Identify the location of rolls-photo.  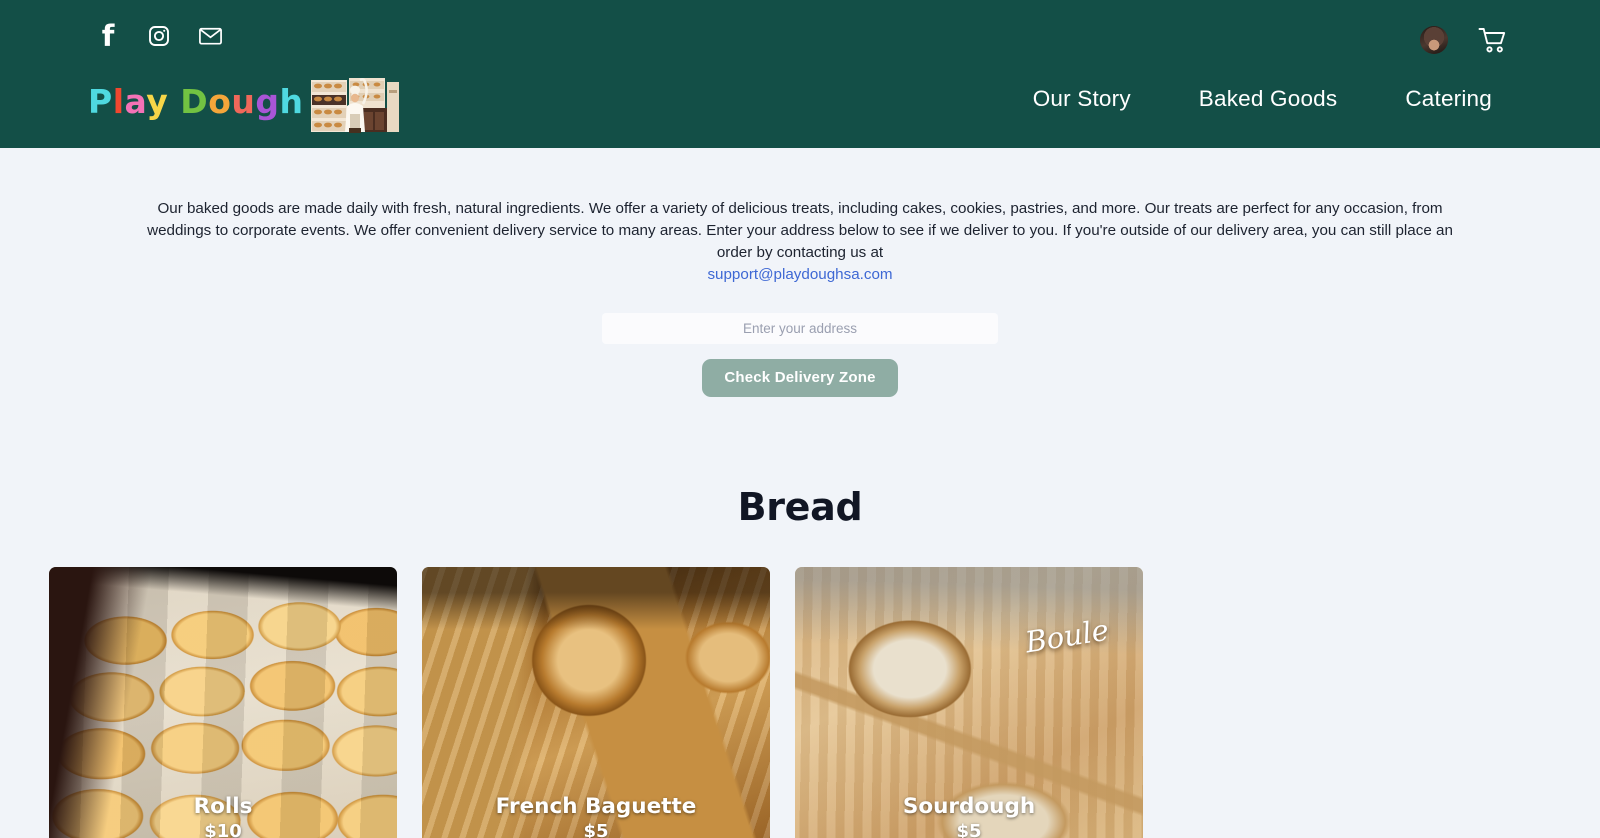
(223, 702).